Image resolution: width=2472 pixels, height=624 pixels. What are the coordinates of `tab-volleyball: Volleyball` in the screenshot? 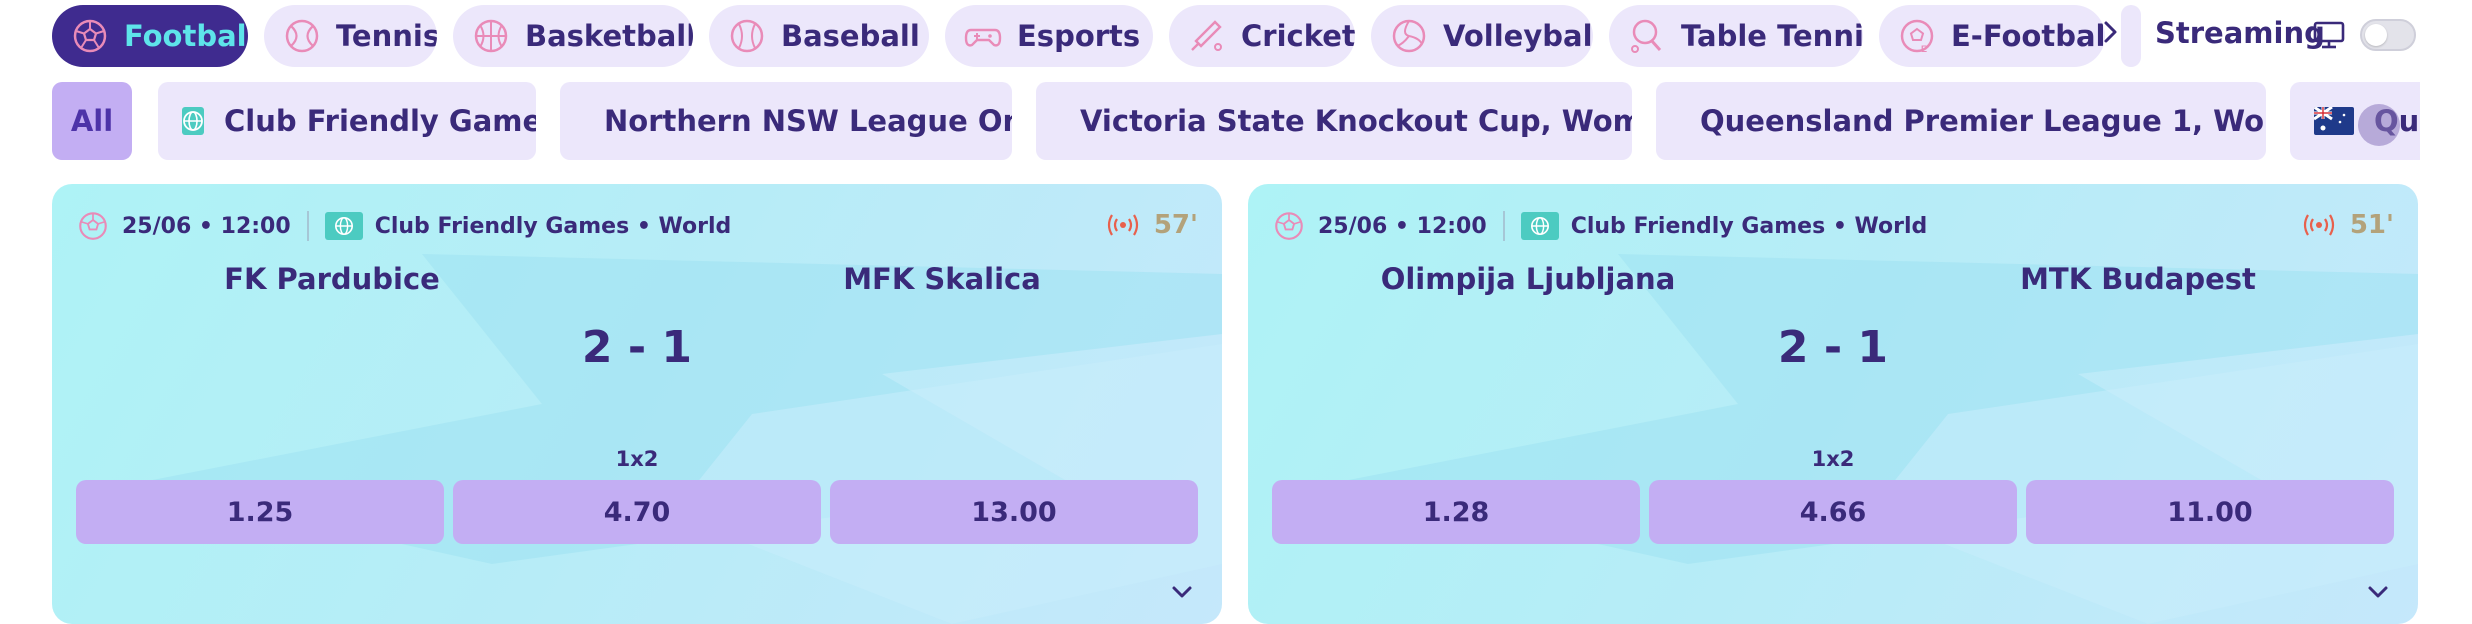 It's located at (1482, 36).